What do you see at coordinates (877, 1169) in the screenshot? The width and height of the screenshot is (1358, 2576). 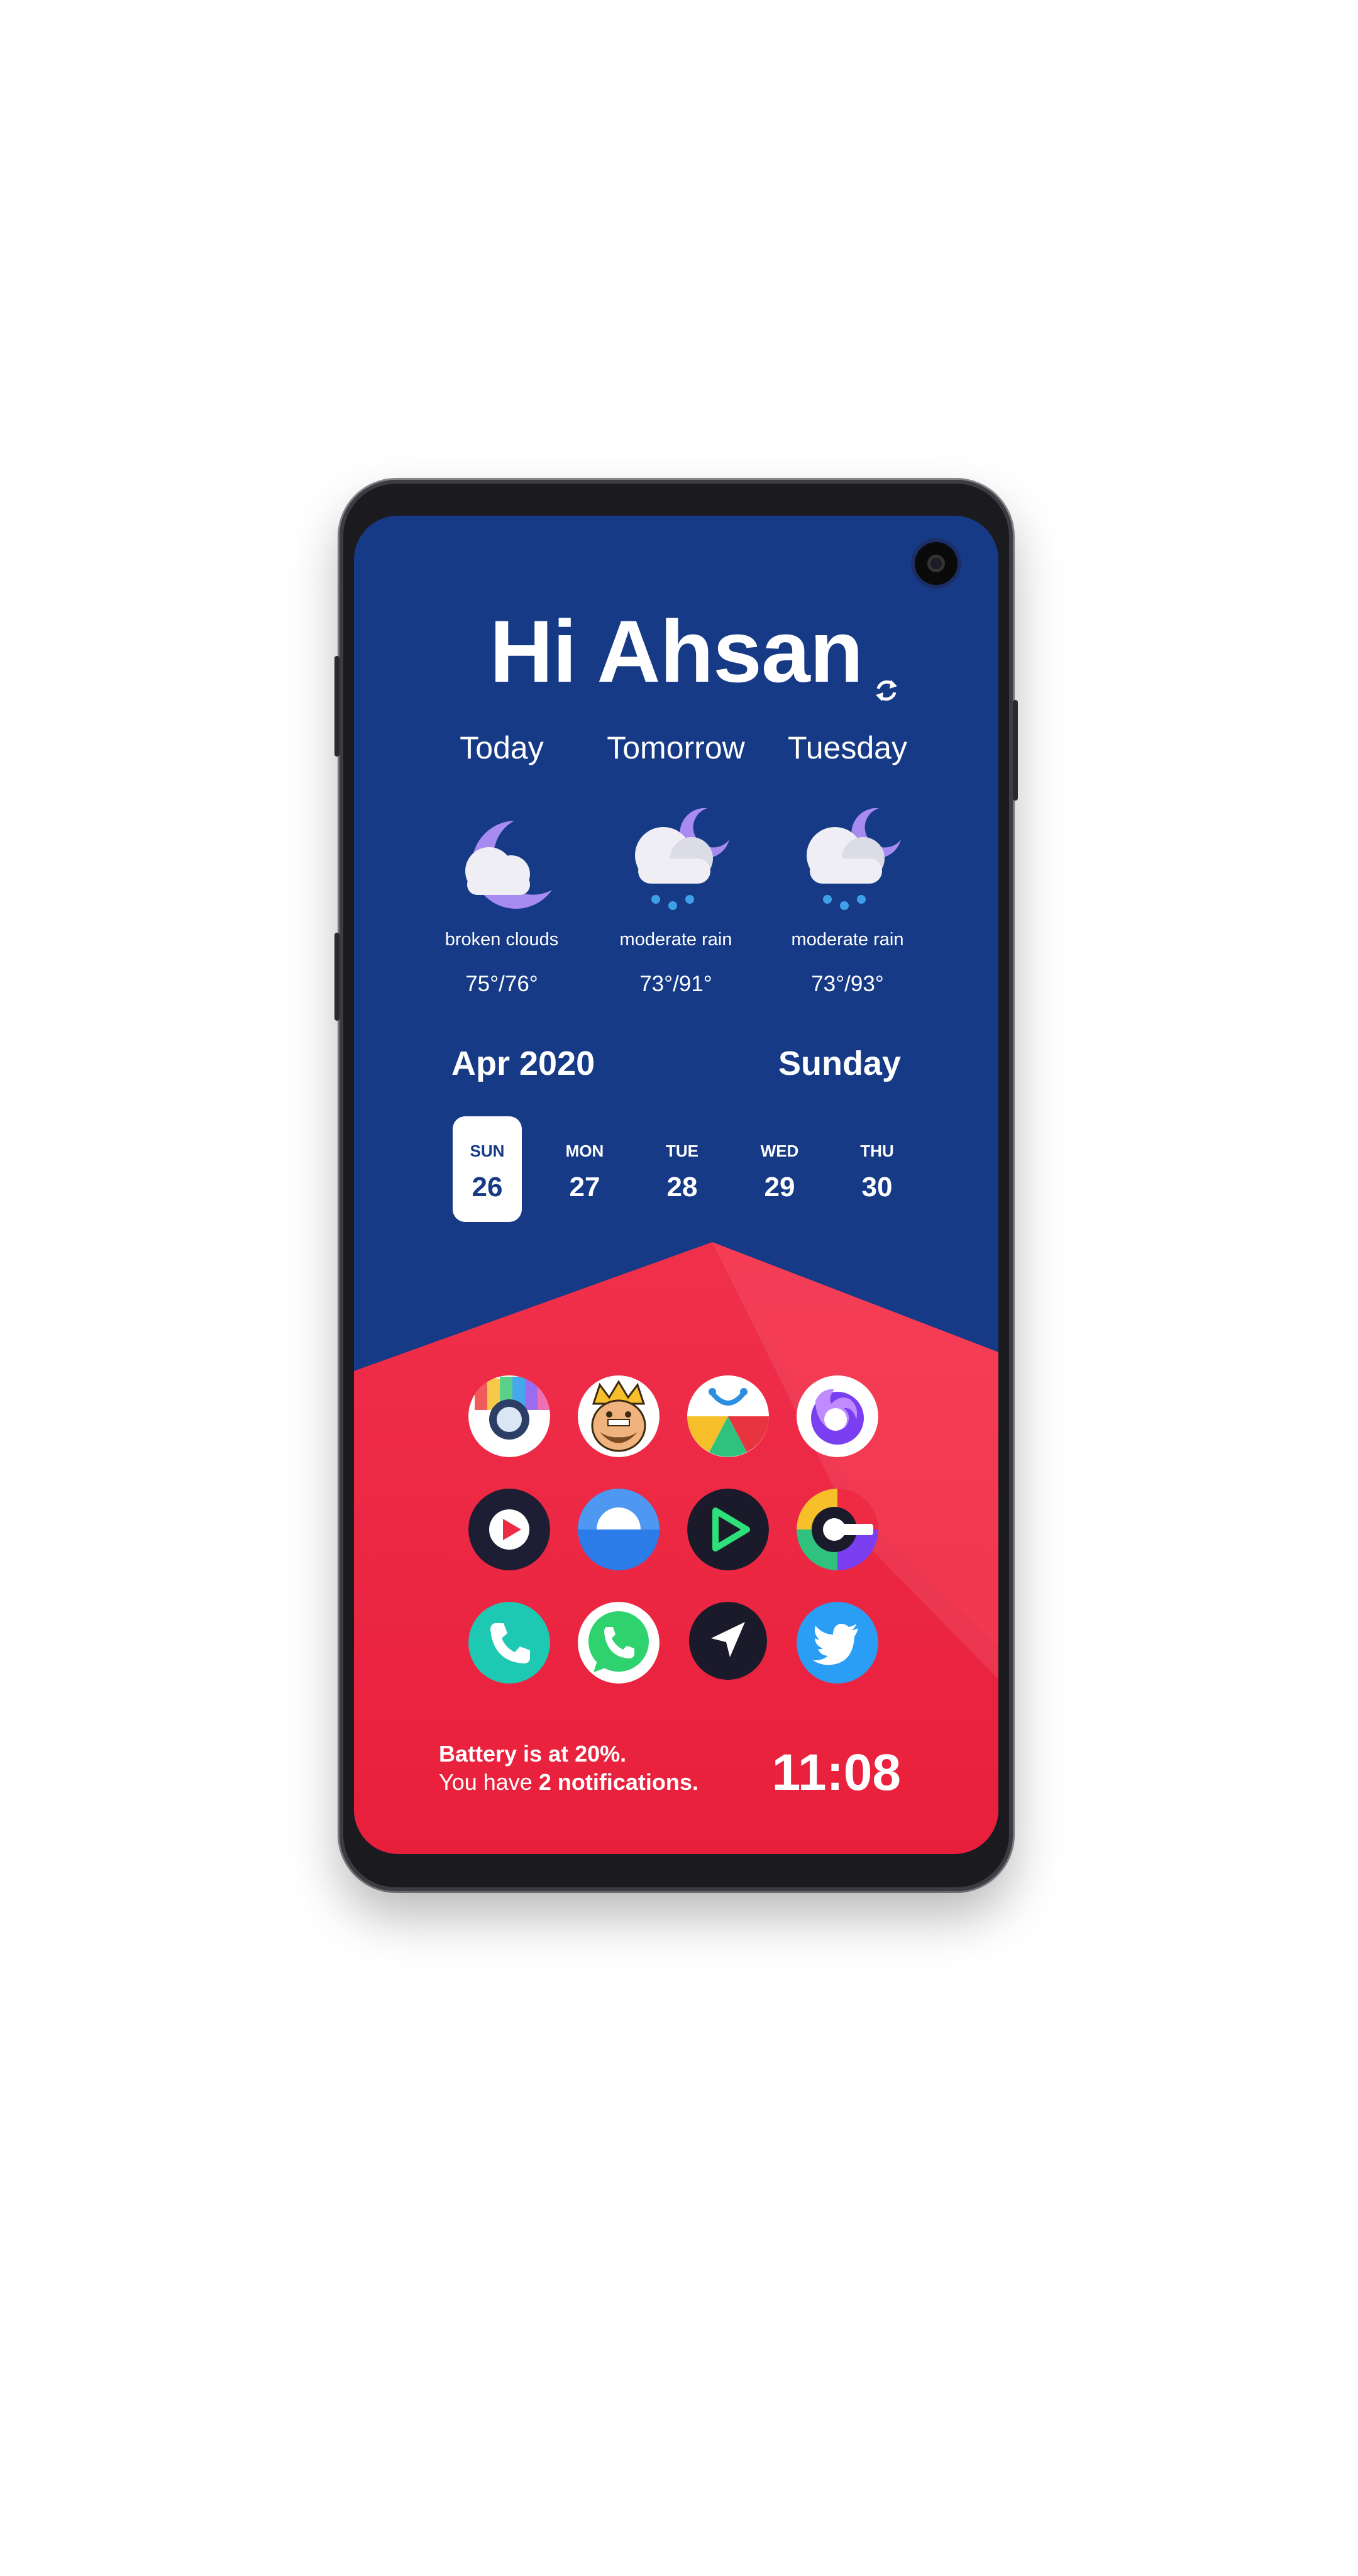 I see `calendar-day-thu: THU 30` at bounding box center [877, 1169].